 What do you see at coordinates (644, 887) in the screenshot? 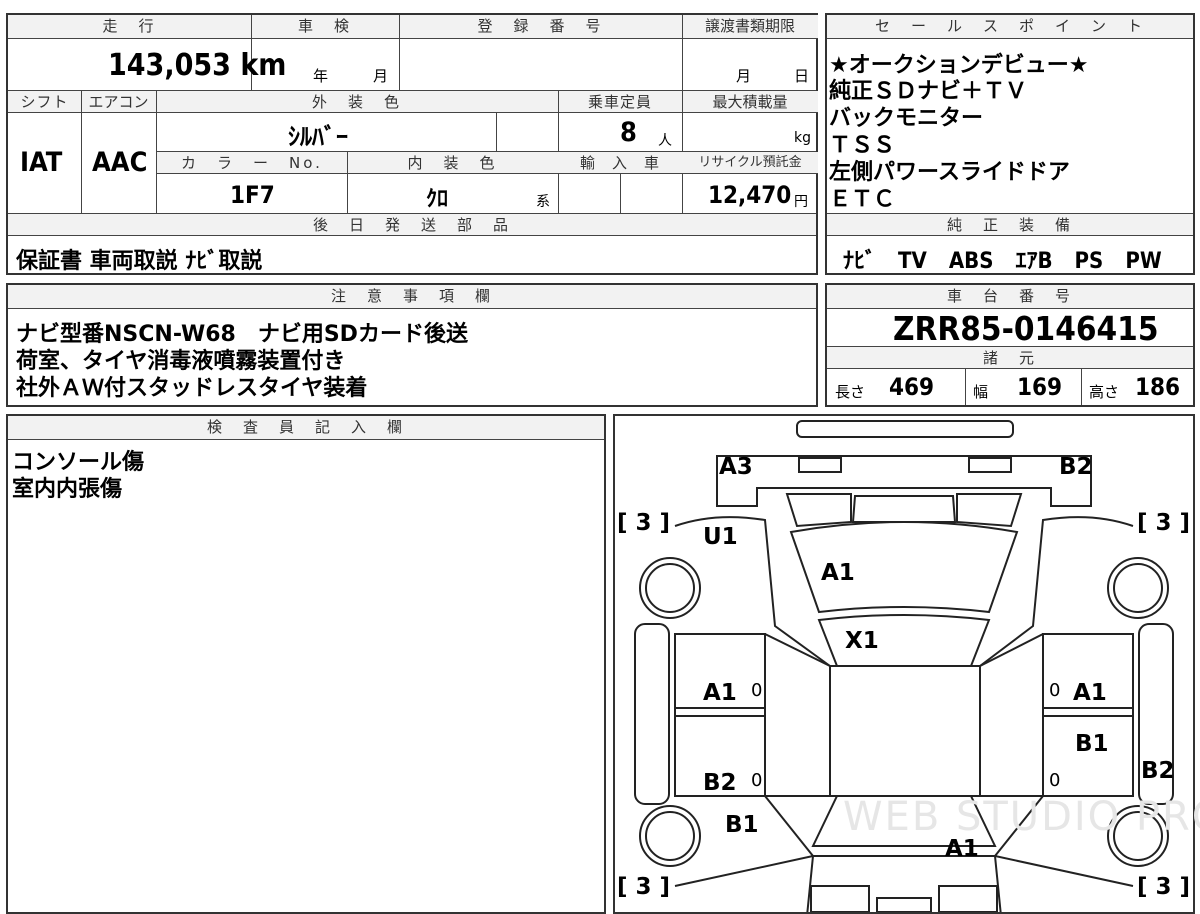
I see `tire-rear-left-label: [ 3 ]` at bounding box center [644, 887].